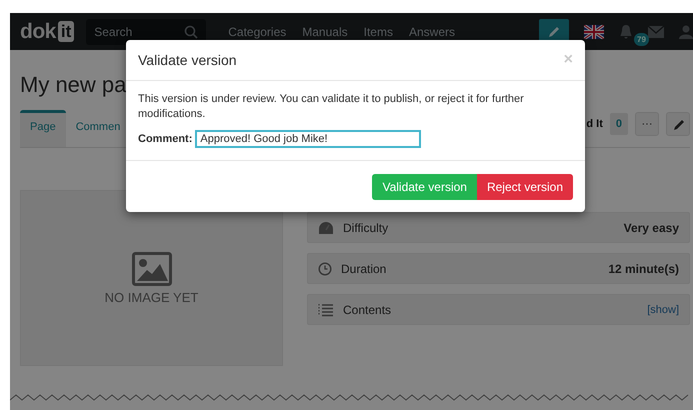  What do you see at coordinates (325, 31) in the screenshot?
I see `nav-link: Manuals` at bounding box center [325, 31].